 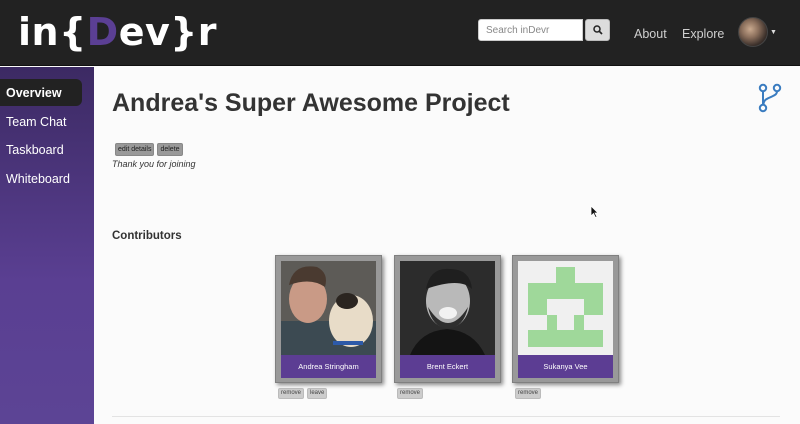 What do you see at coordinates (565, 308) in the screenshot?
I see `contributor-identicon` at bounding box center [565, 308].